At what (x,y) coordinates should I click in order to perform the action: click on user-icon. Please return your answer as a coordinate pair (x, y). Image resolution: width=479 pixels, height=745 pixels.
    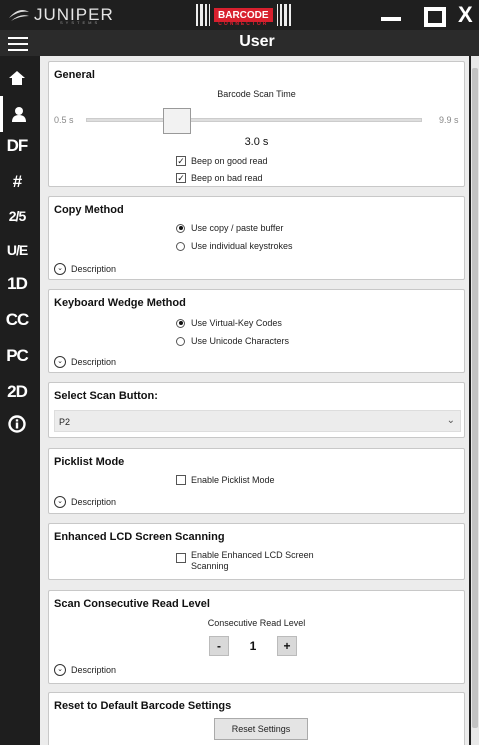
    Looking at the image, I should click on (18, 114).